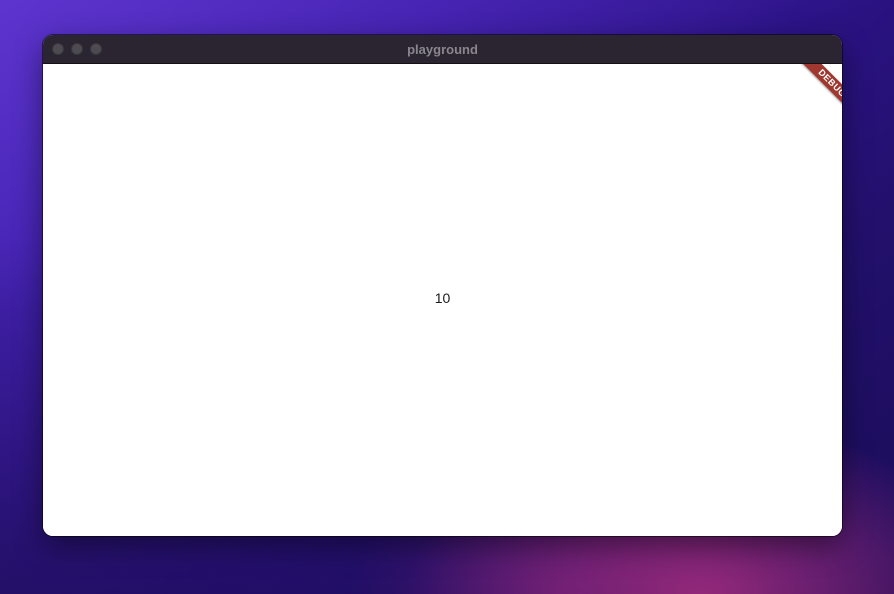  I want to click on window-title: playground, so click(442, 49).